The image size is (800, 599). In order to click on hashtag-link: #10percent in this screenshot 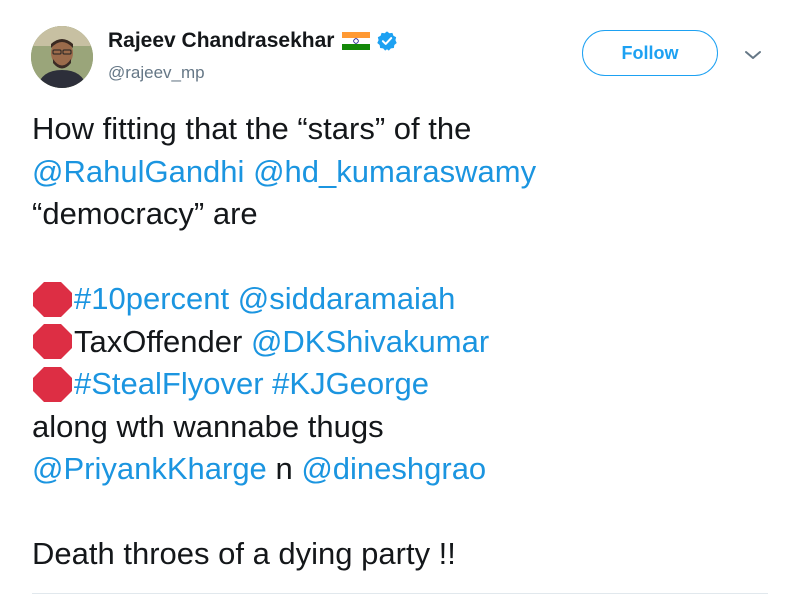, I will do `click(151, 299)`.